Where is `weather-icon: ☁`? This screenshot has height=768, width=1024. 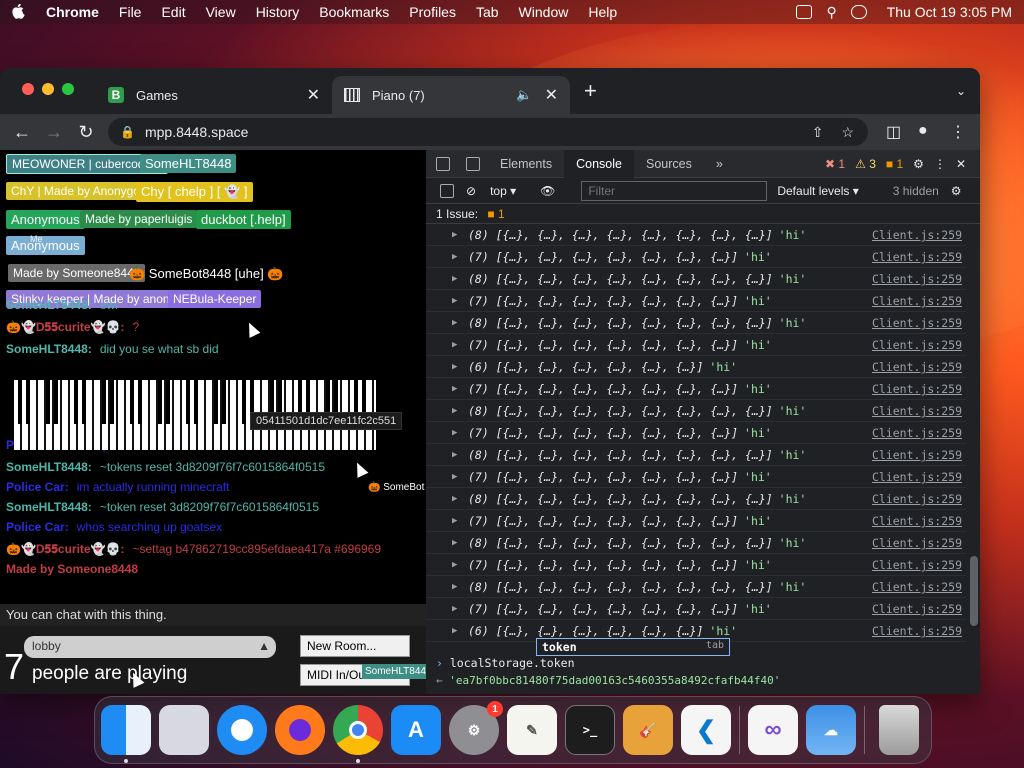 weather-icon: ☁ is located at coordinates (831, 730).